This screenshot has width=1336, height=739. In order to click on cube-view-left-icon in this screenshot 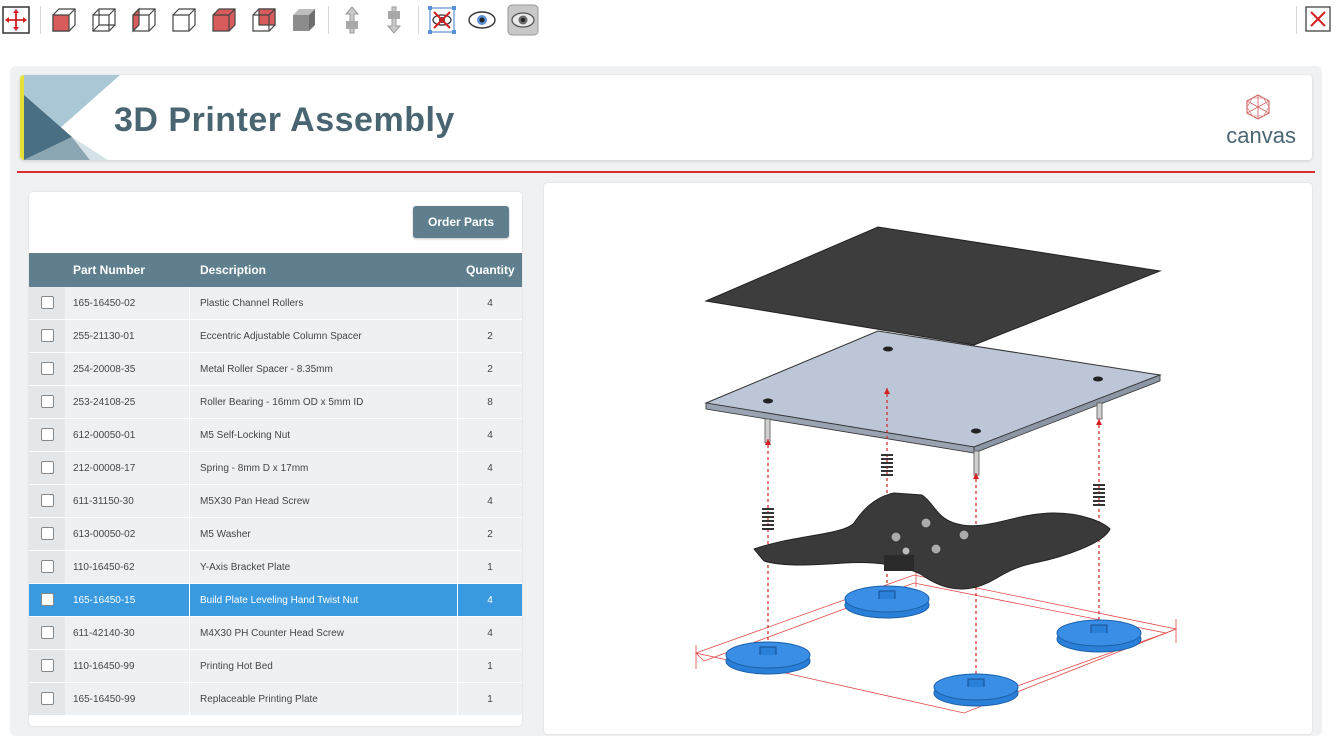, I will do `click(144, 20)`.